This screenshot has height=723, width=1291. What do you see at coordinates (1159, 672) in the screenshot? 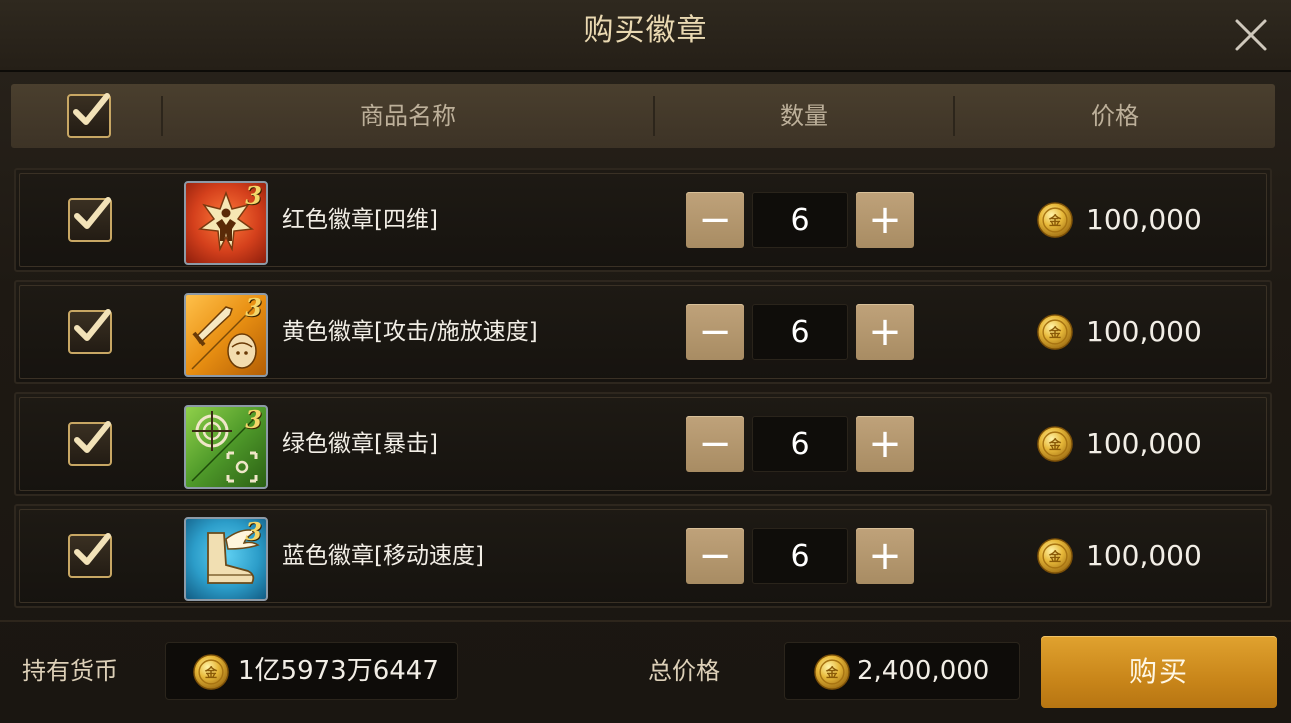
I see `buy-button: 购买` at bounding box center [1159, 672].